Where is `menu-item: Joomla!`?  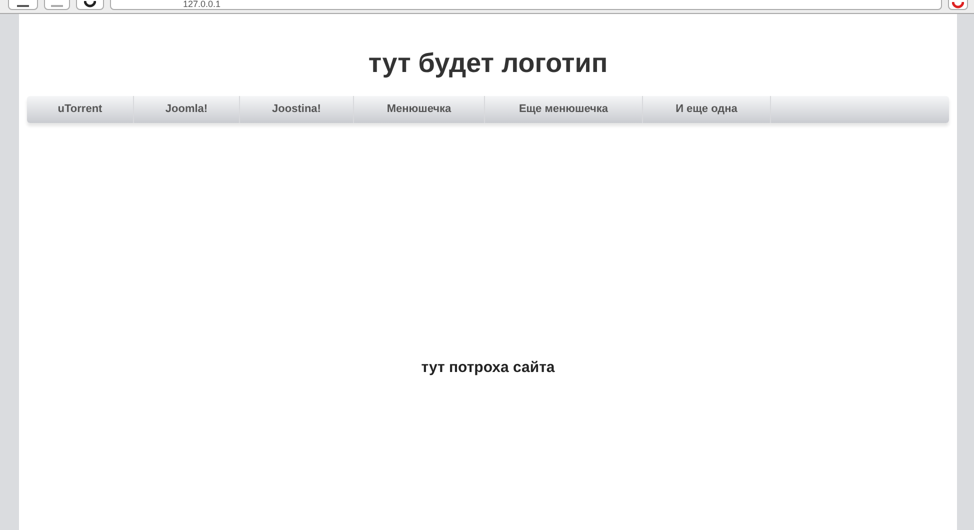
menu-item: Joomla! is located at coordinates (187, 109).